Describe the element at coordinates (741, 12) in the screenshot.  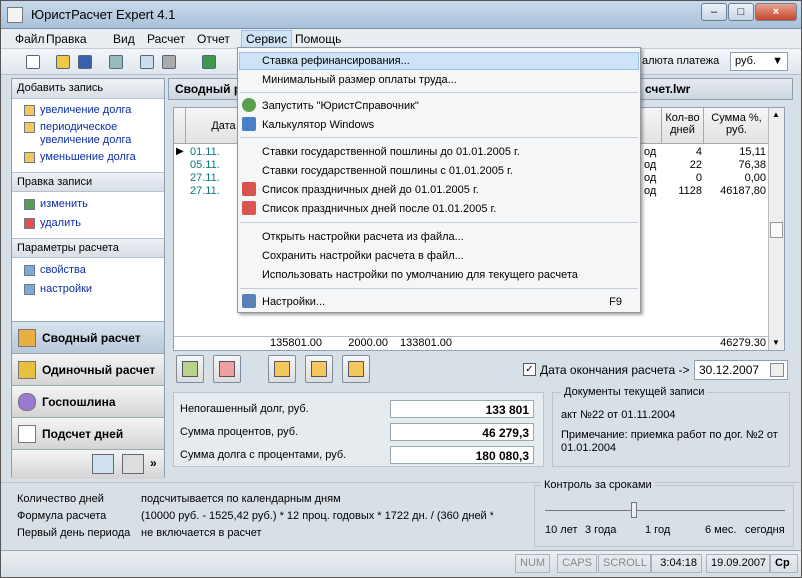
I see `maximize-button: □` at that location.